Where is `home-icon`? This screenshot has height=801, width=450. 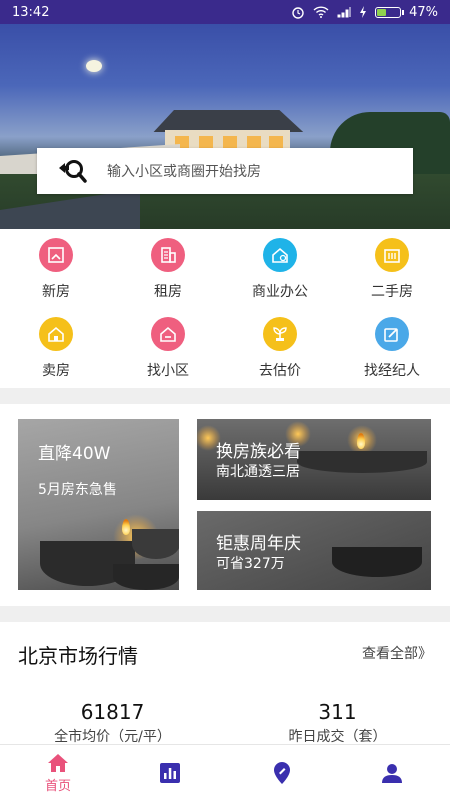
home-icon is located at coordinates (58, 763).